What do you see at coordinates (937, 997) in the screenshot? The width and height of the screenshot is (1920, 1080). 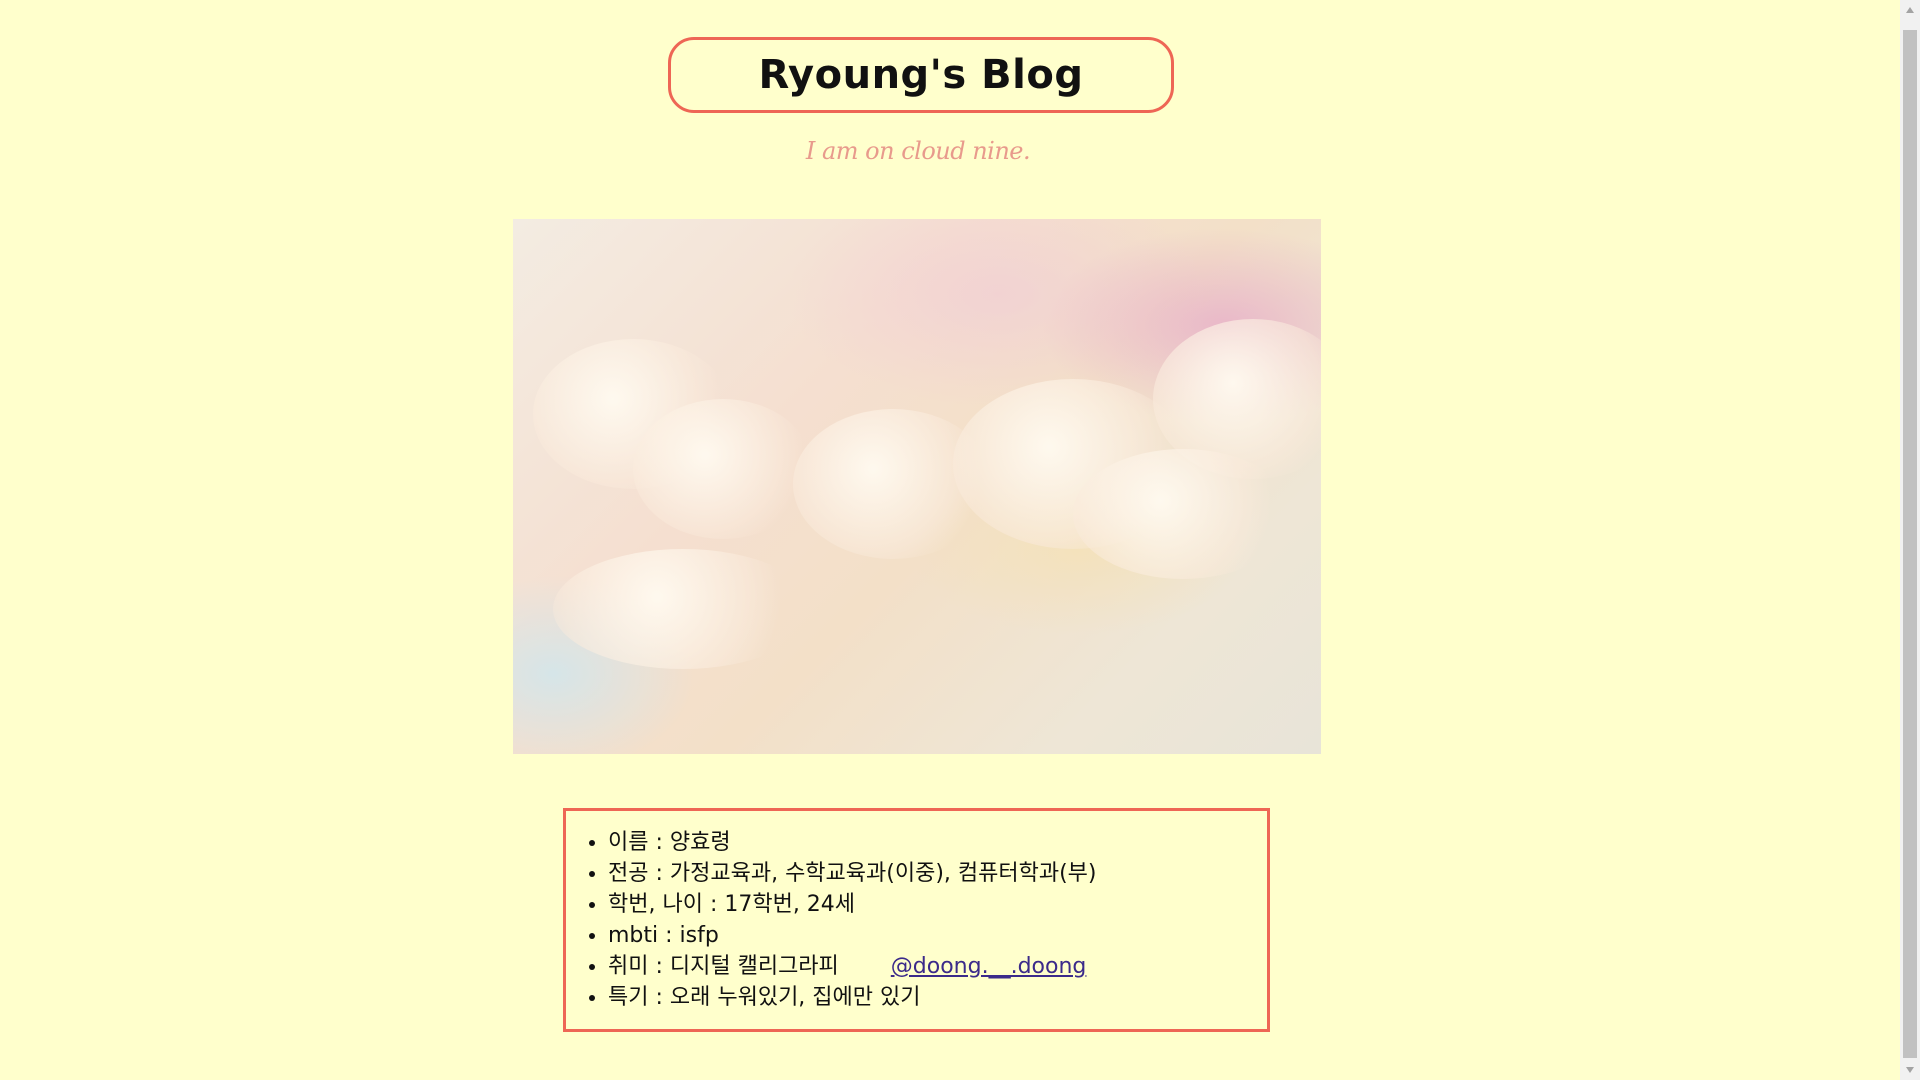 I see `profile-item-skill: 특기 : 오래 누워있기, 집에만 있기` at bounding box center [937, 997].